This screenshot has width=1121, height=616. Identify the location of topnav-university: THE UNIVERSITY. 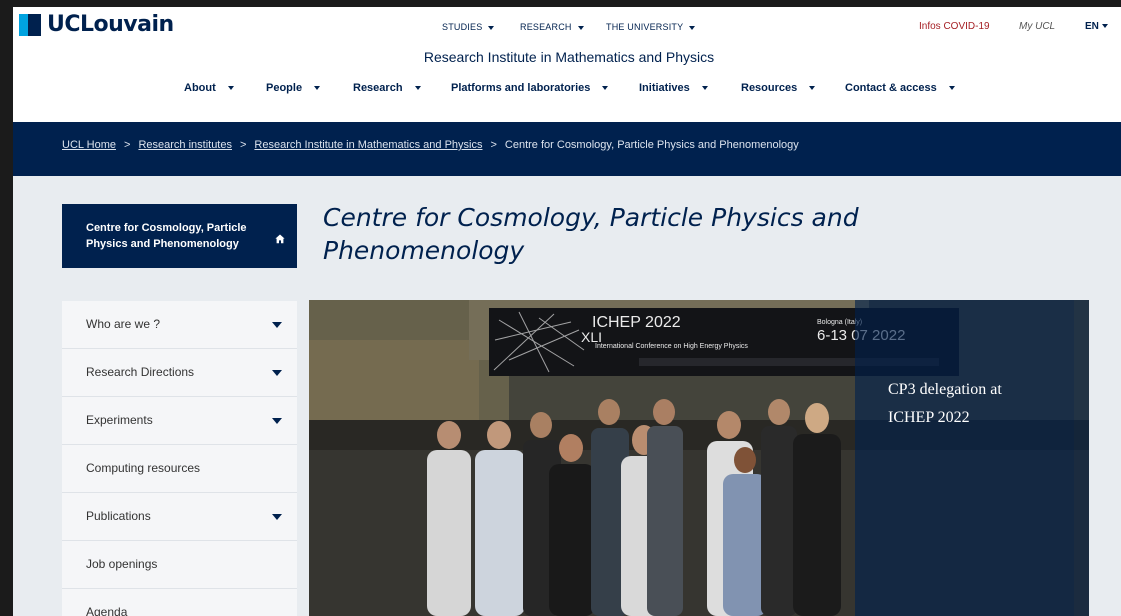
(651, 27).